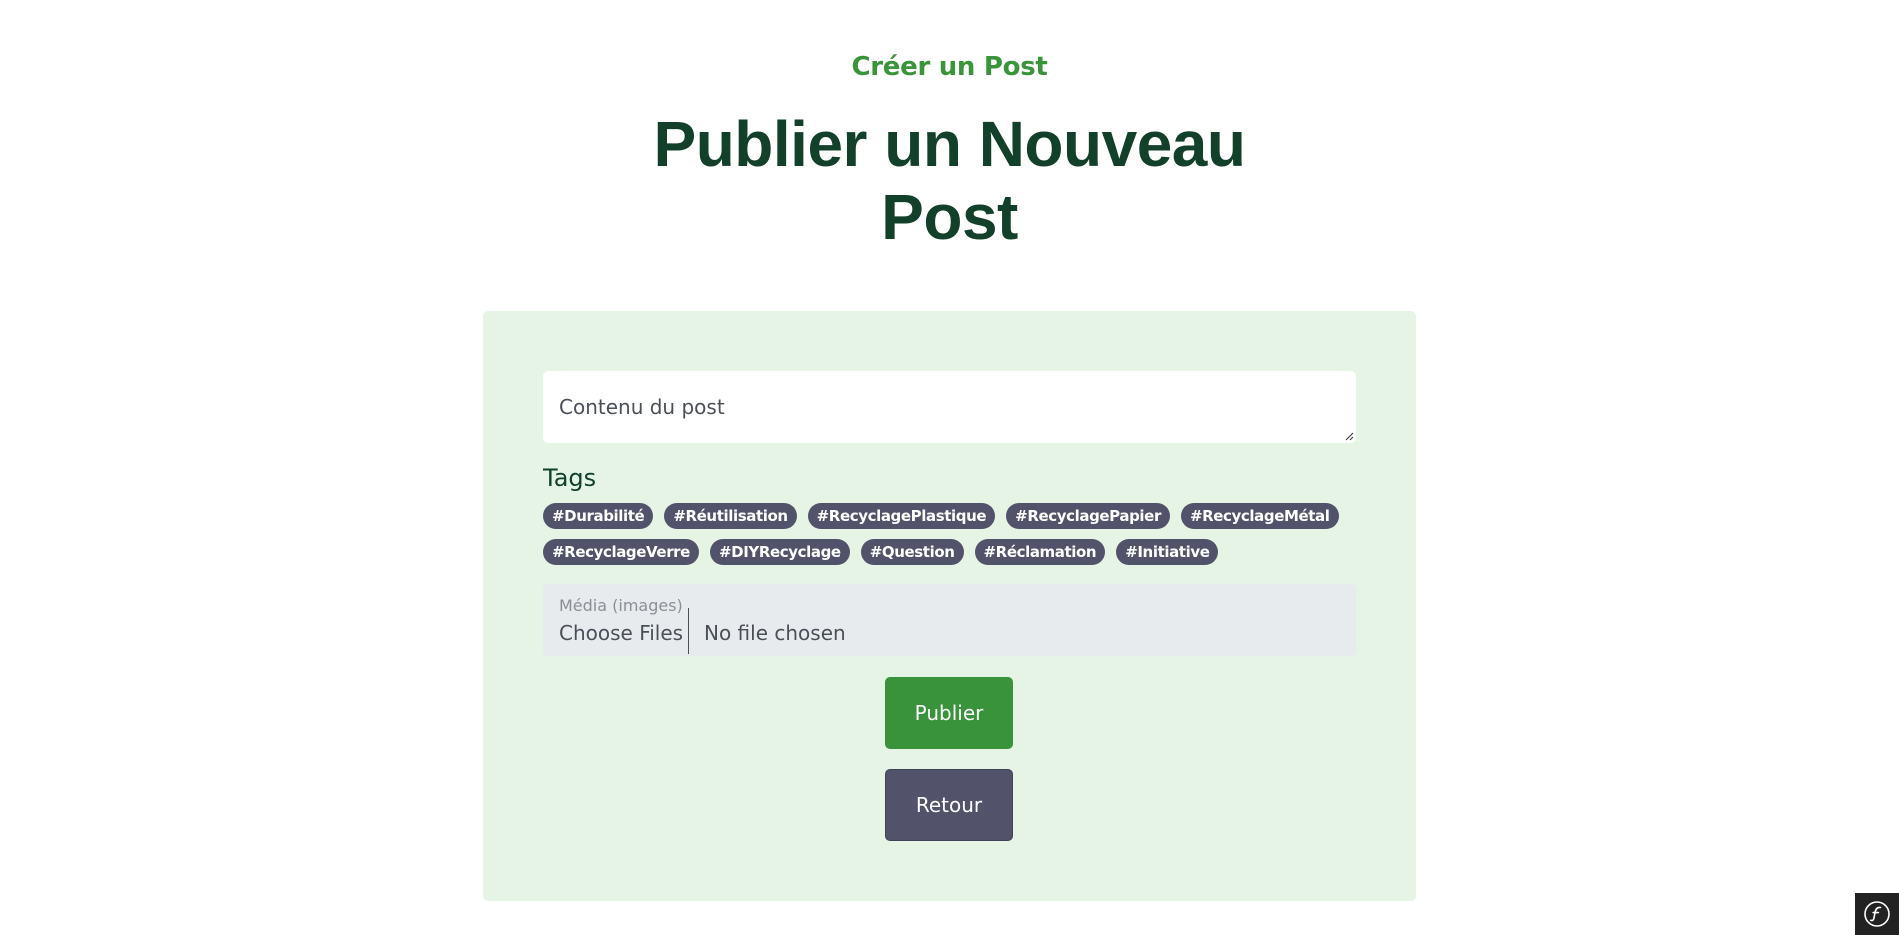  I want to click on tag-initiative: #Initiative, so click(1167, 552).